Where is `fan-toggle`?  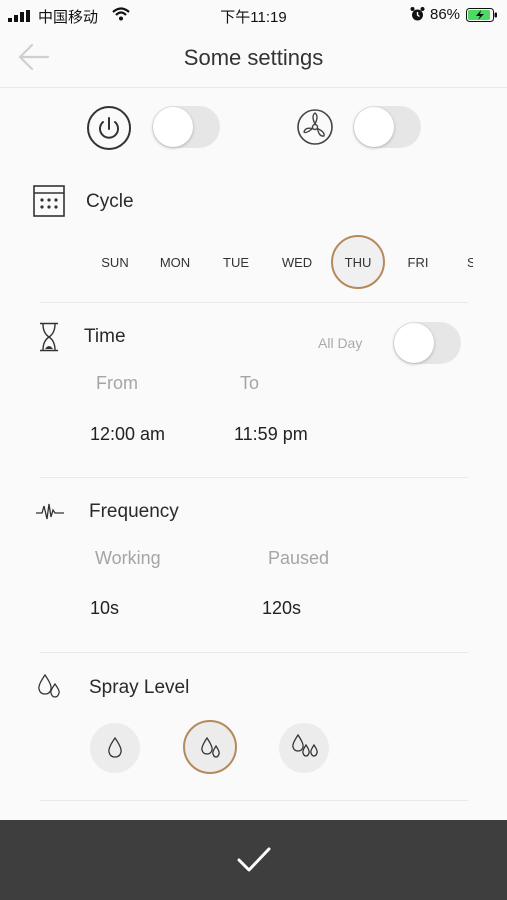
fan-toggle is located at coordinates (387, 127).